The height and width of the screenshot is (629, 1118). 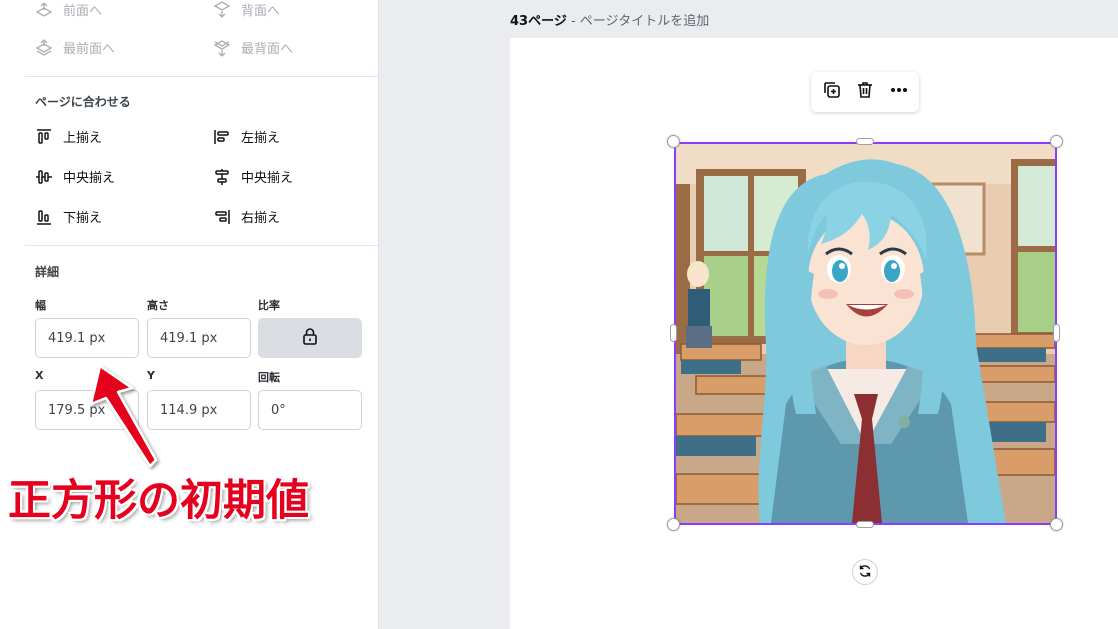 I want to click on annotation-arrow-icon, so click(x=123, y=416).